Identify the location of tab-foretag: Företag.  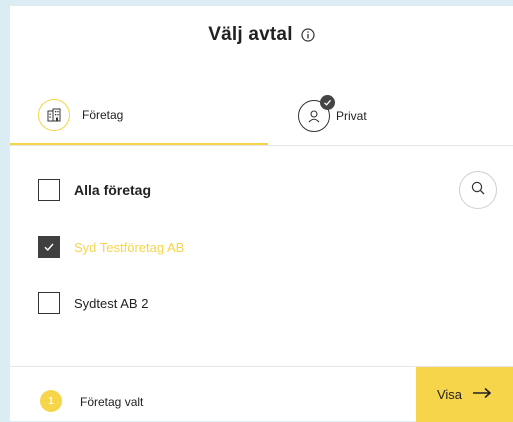
(139, 115).